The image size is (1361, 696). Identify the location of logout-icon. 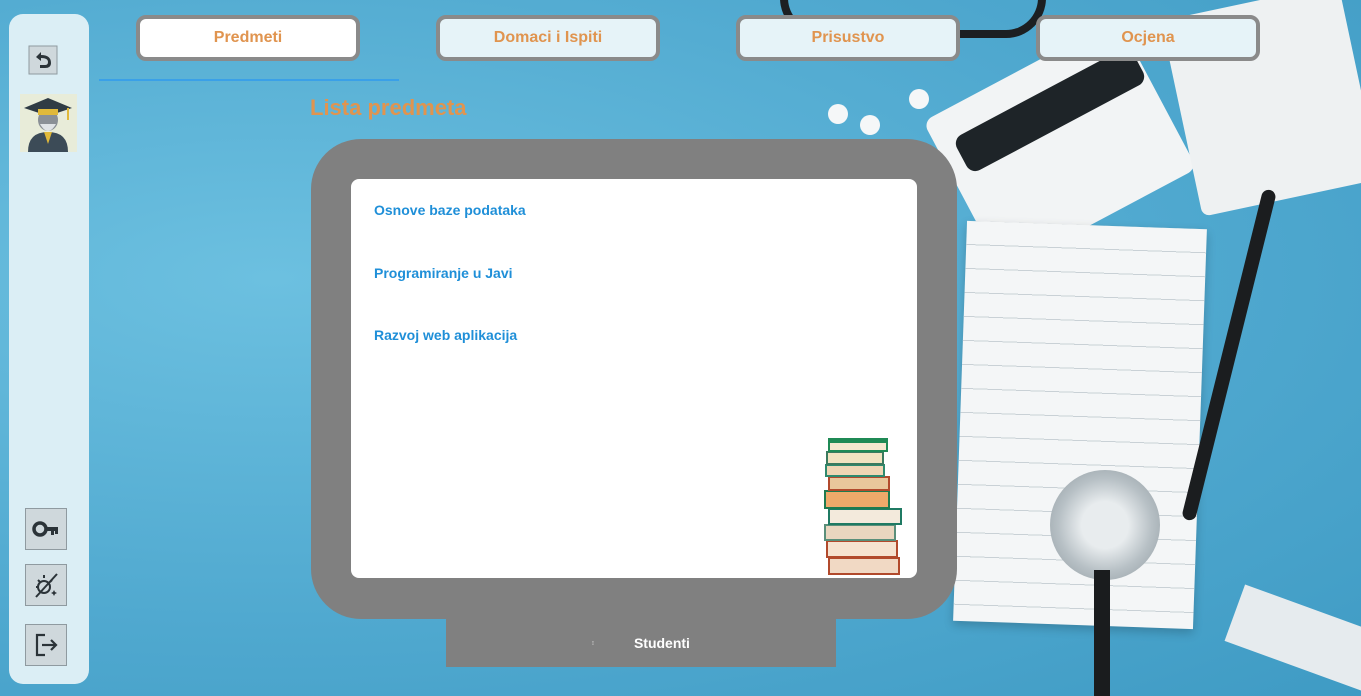
(46, 645).